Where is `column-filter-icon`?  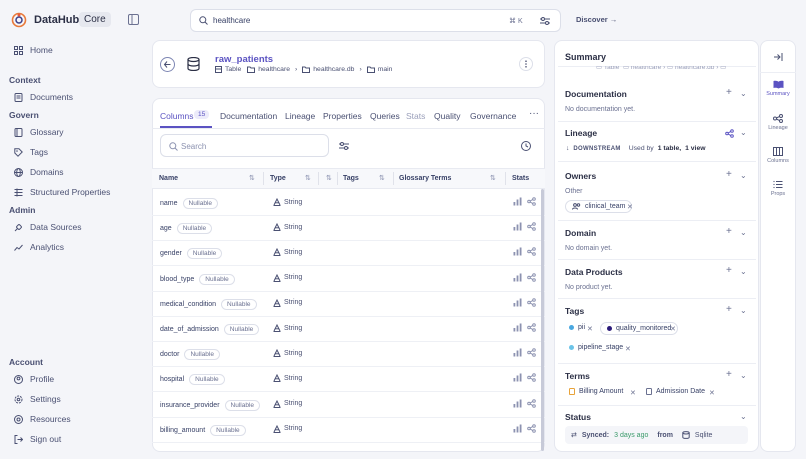
column-filter-icon is located at coordinates (344, 146).